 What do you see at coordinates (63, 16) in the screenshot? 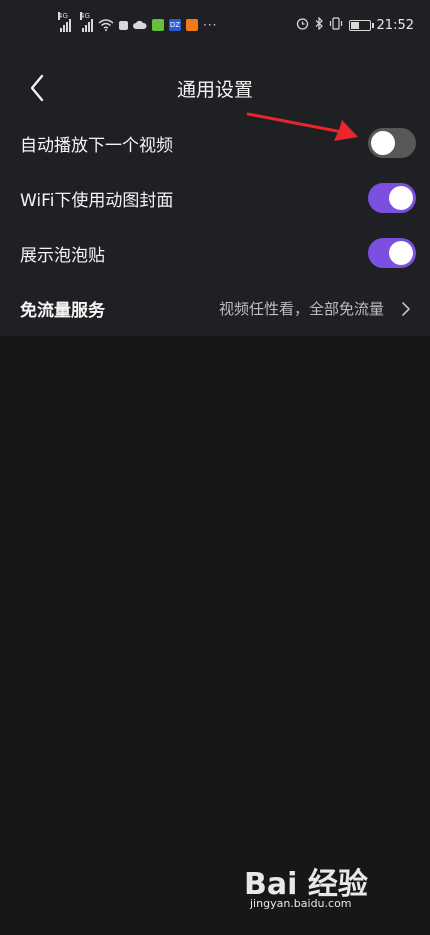
I see `network-type-label: 4G` at bounding box center [63, 16].